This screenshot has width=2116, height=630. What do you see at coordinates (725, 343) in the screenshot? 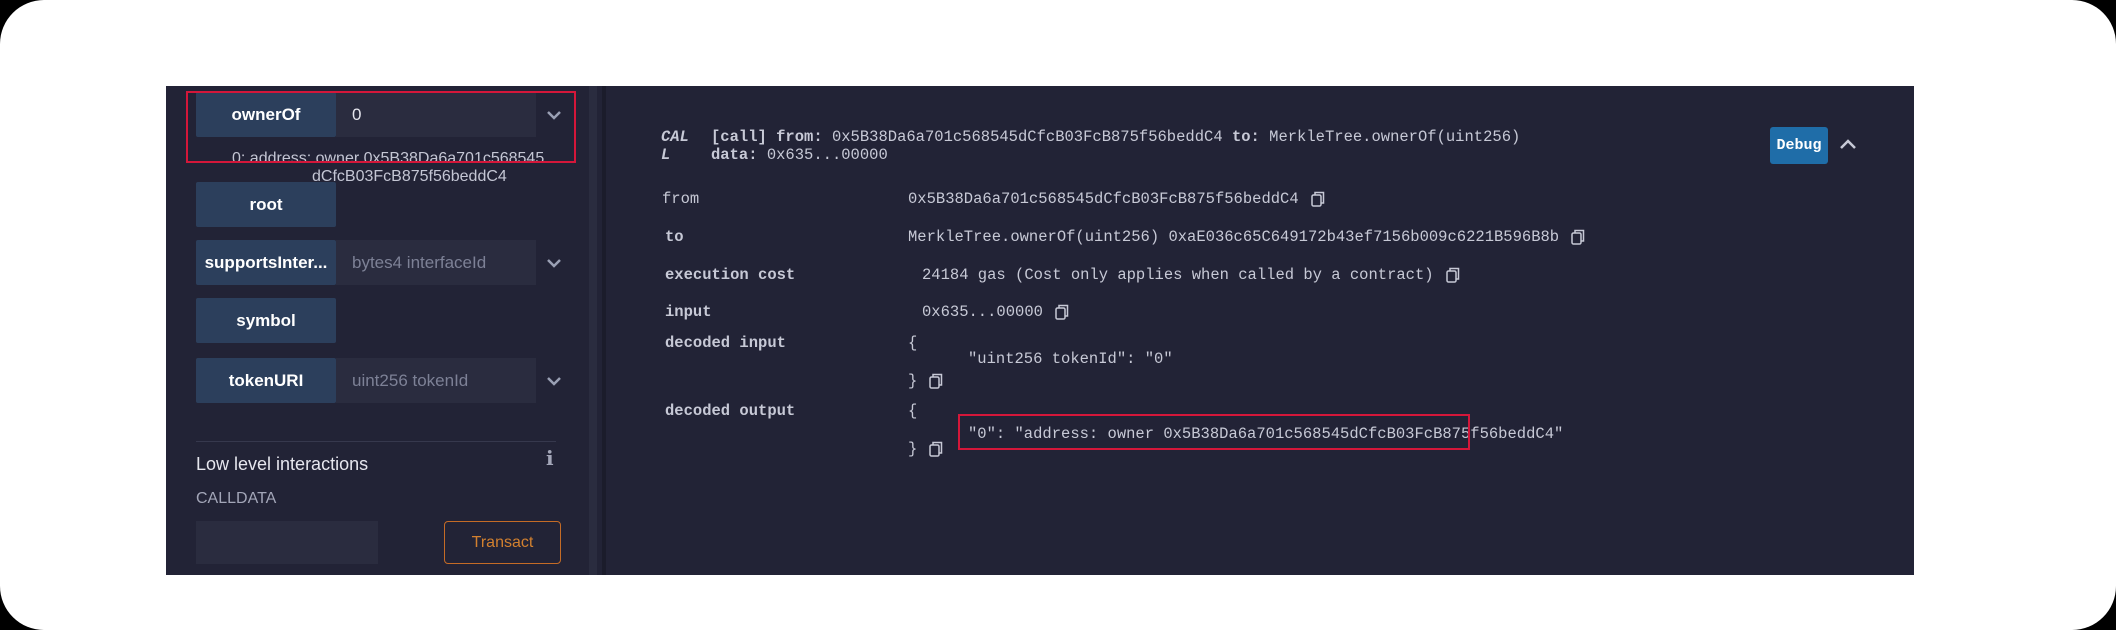
I see `decoded-input-key: decoded input` at bounding box center [725, 343].